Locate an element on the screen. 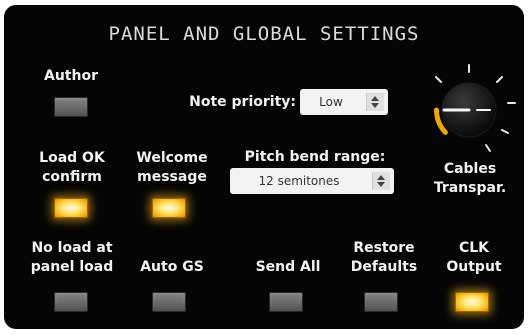 Image resolution: width=530 pixels, height=335 pixels. restore-defaults-label-1: Restore is located at coordinates (384, 248).